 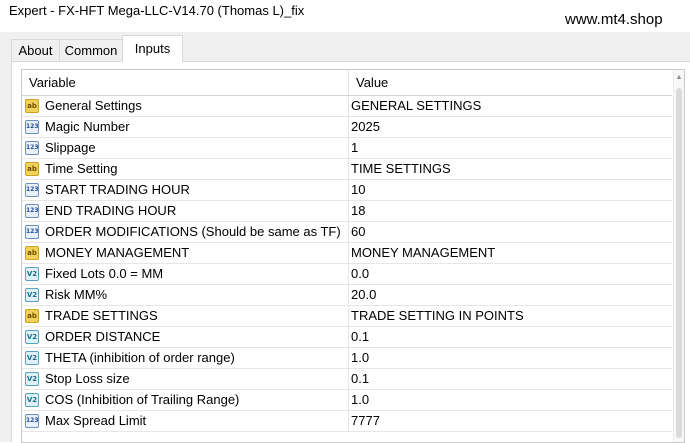 What do you see at coordinates (679, 263) in the screenshot?
I see `scroll-thumb` at bounding box center [679, 263].